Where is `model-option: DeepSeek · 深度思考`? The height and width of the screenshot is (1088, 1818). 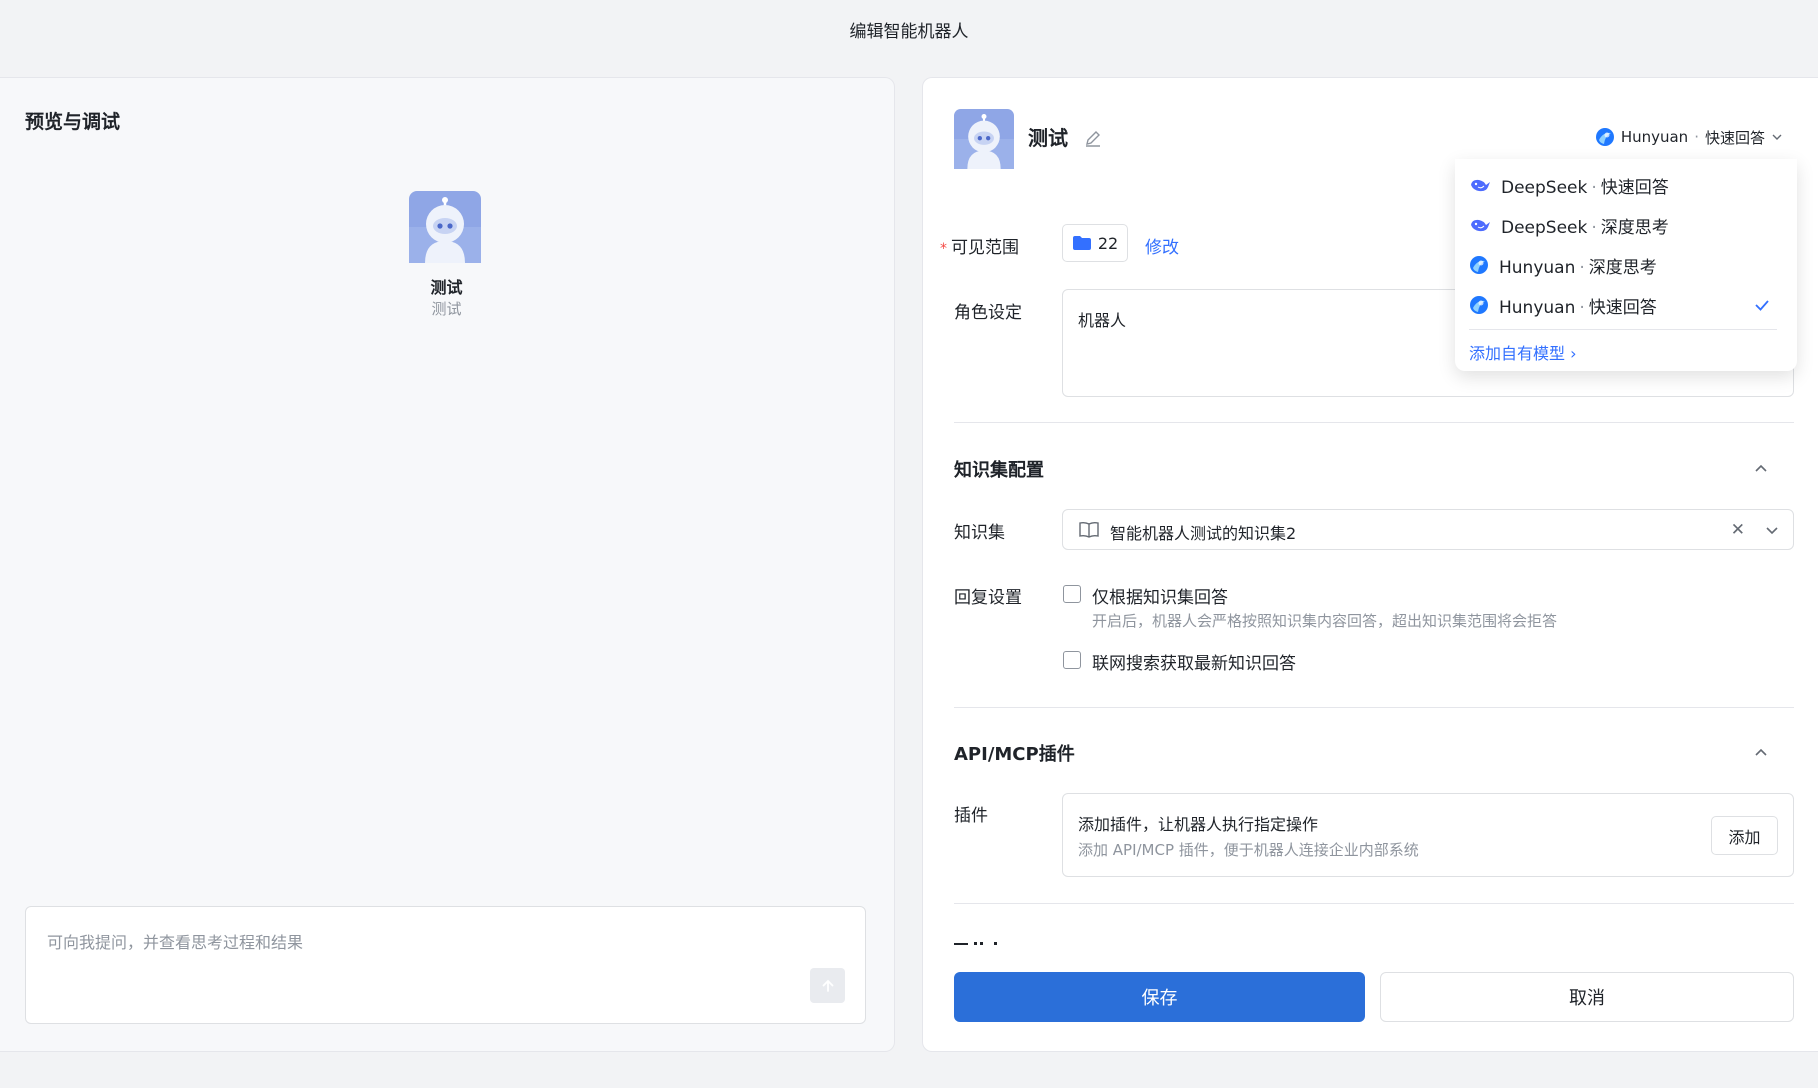
model-option: DeepSeek · 深度思考 is located at coordinates (1626, 225).